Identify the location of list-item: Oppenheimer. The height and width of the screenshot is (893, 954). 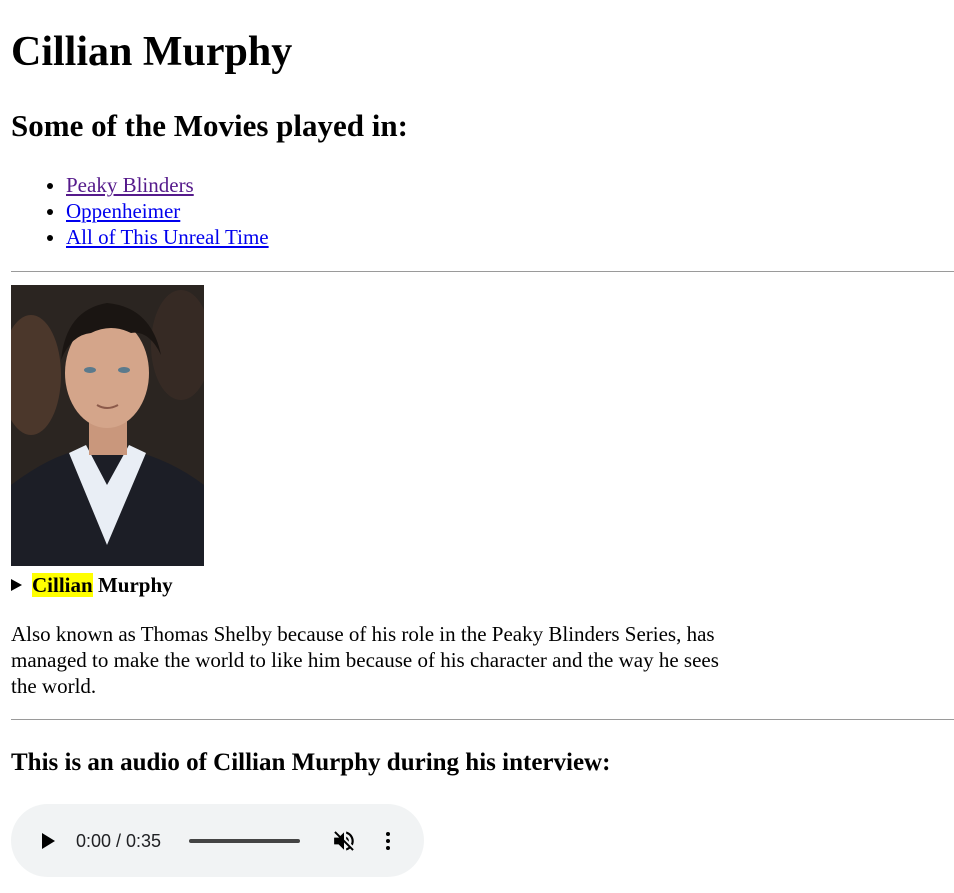
(167, 211).